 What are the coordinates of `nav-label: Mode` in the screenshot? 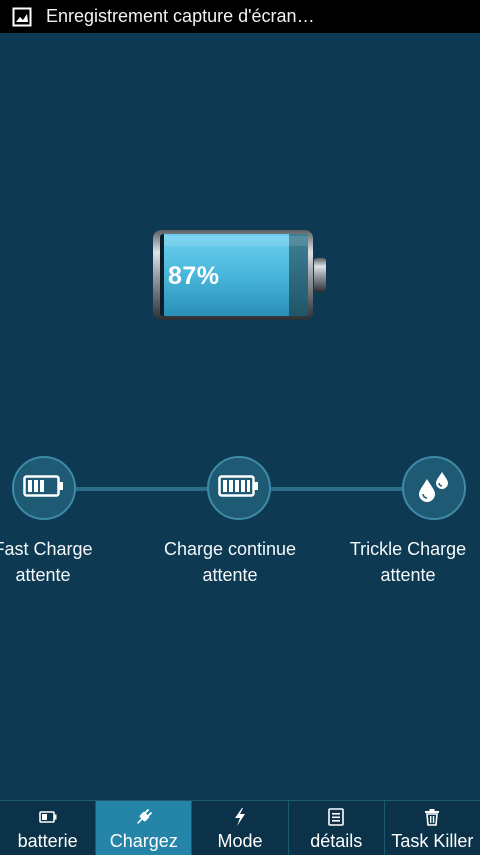 It's located at (240, 841).